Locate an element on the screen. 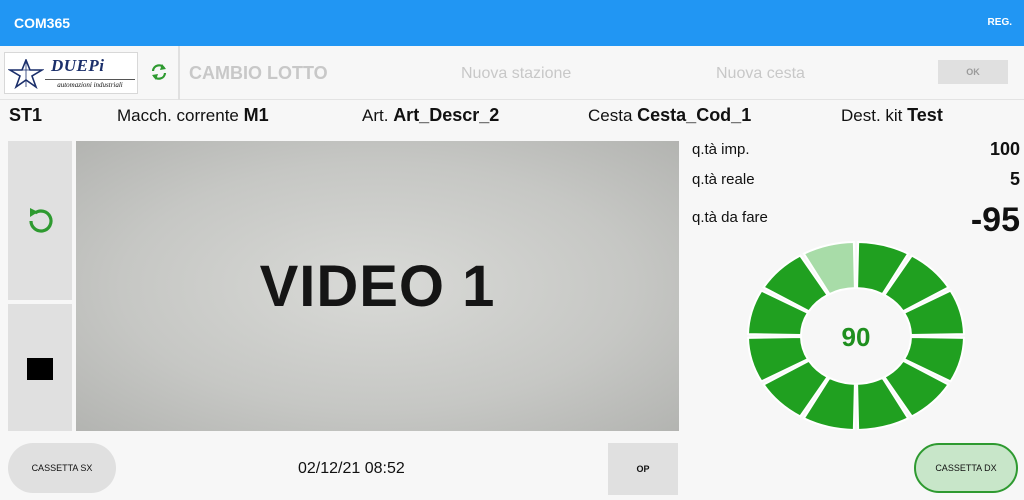  qta-reale-label: q.tà reale is located at coordinates (723, 179).